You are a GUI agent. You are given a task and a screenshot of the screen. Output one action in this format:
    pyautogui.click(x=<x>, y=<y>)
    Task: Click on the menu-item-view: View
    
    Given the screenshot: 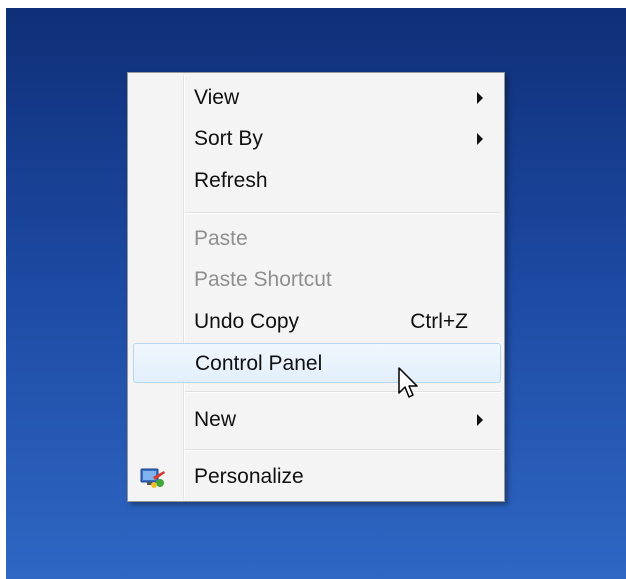 What is the action you would take?
    pyautogui.click(x=316, y=98)
    